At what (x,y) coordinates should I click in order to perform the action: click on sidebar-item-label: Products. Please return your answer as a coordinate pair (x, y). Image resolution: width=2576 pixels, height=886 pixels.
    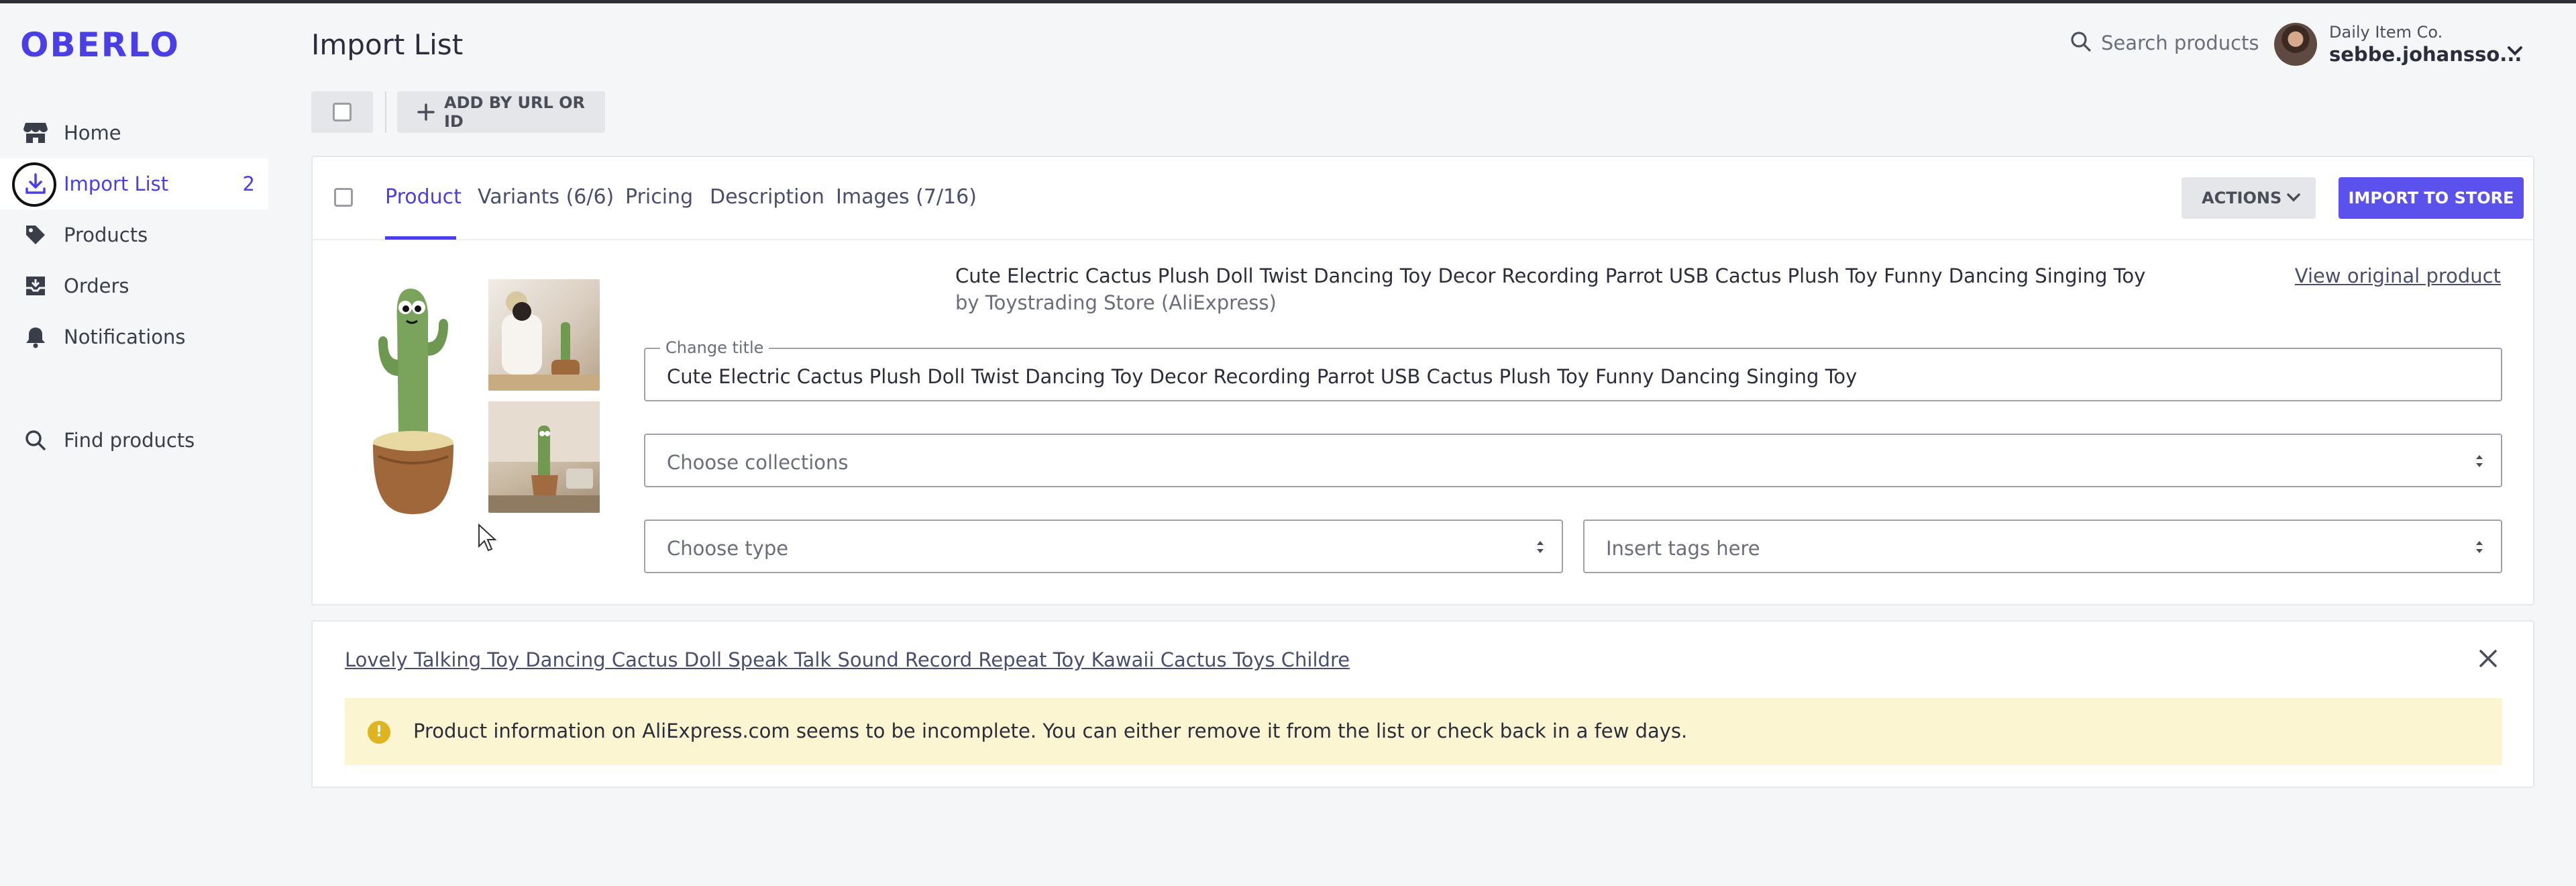
    Looking at the image, I should click on (106, 235).